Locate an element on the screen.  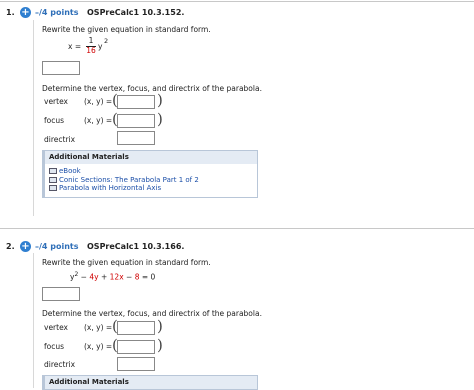
materials-item-video-1: Conic Sections: The Parabola Part 1 of 2 is located at coordinates (151, 180).